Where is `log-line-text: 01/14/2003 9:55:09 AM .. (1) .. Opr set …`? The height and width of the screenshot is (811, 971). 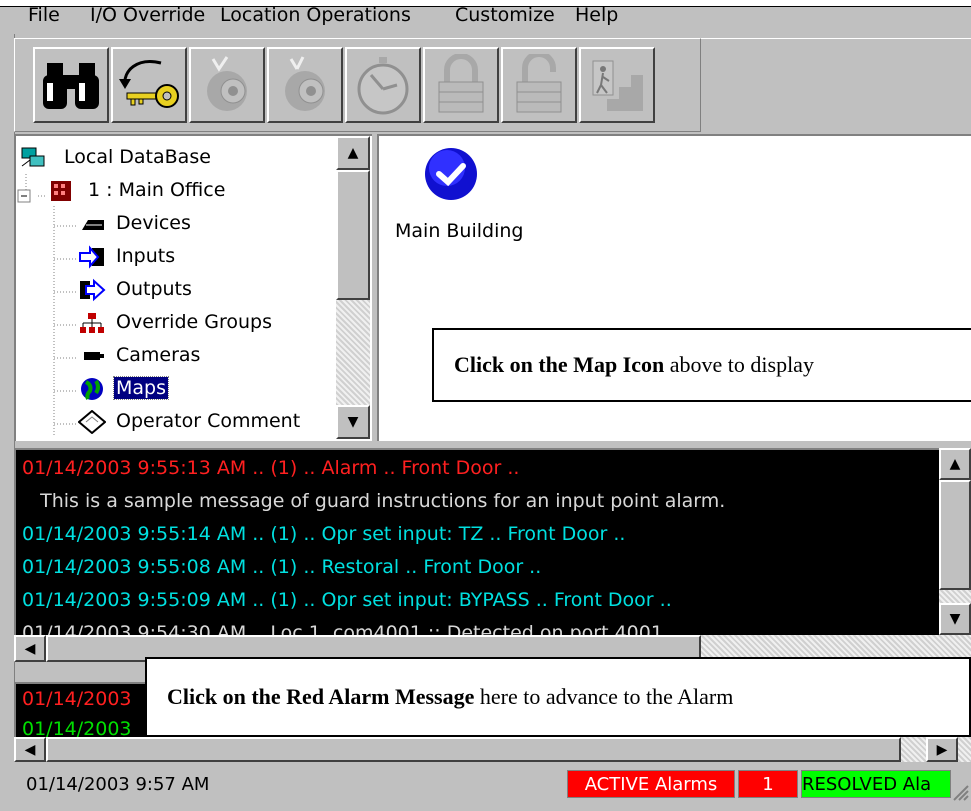
log-line-text: 01/14/2003 9:55:09 AM .. (1) .. Opr set … is located at coordinates (347, 600).